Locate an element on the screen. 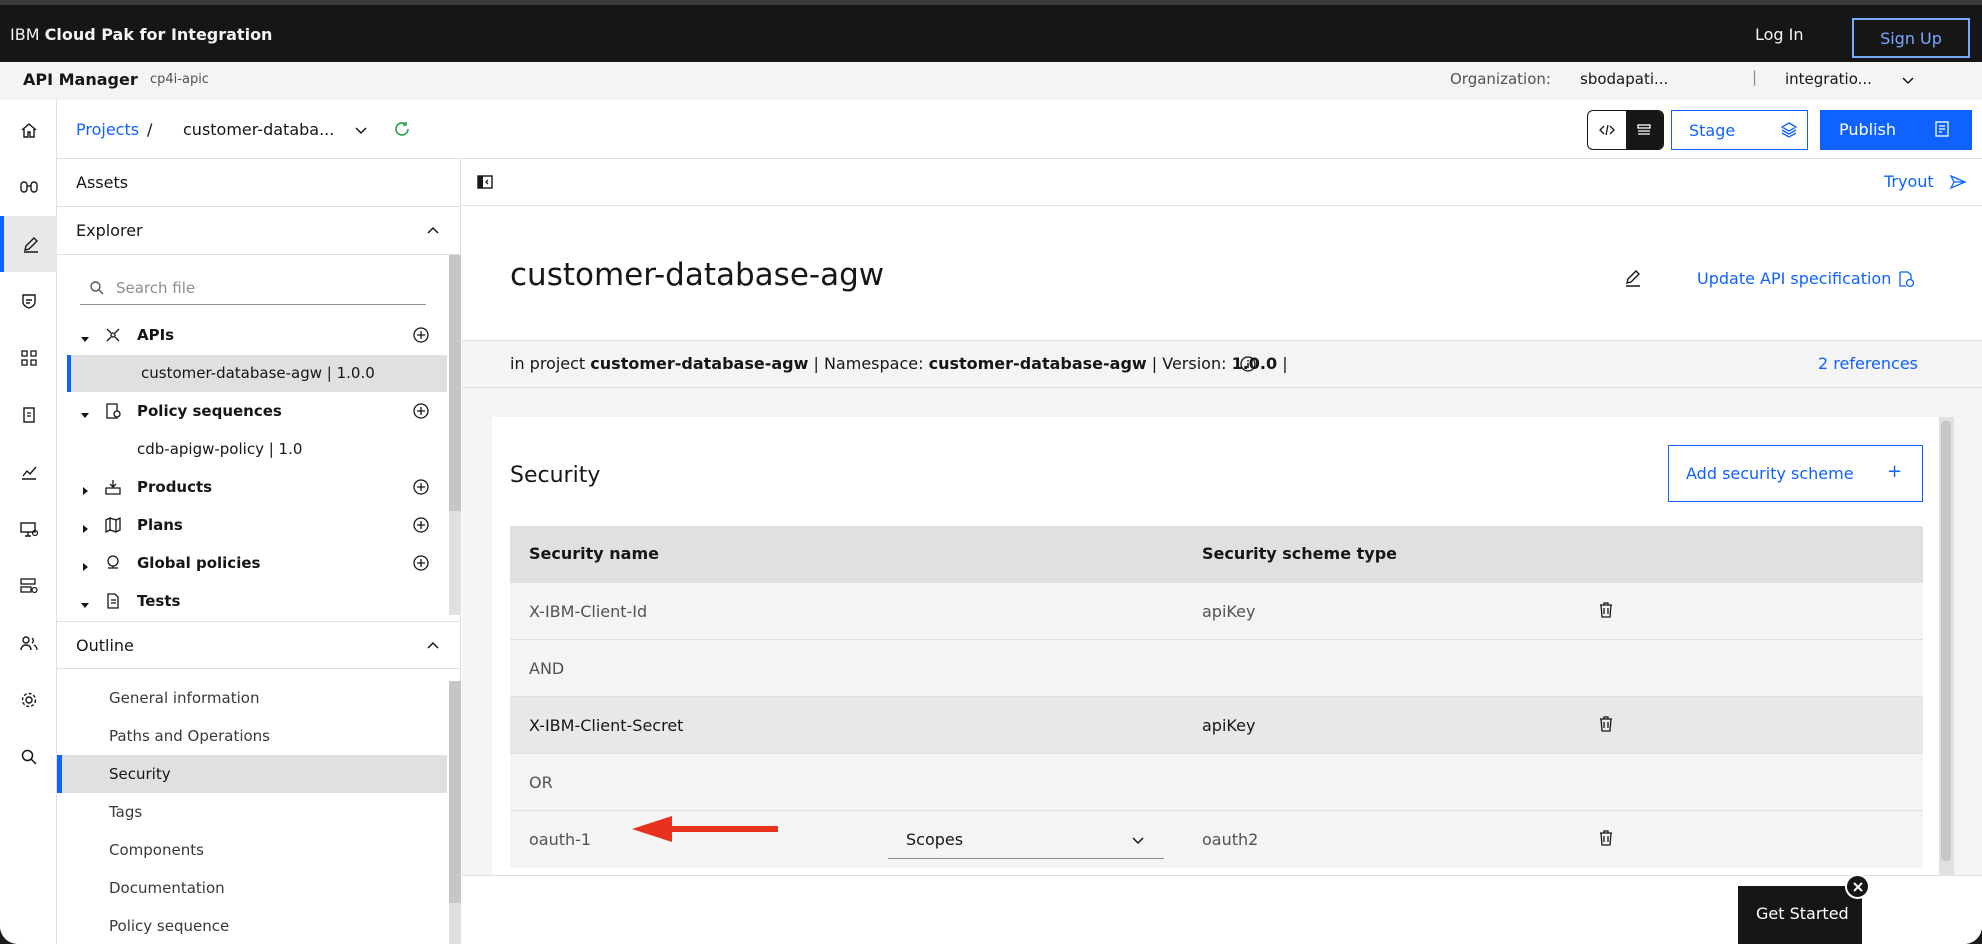 This screenshot has height=944, width=1982. brand-title: IBM Cloud Pak for Integration is located at coordinates (141, 34).